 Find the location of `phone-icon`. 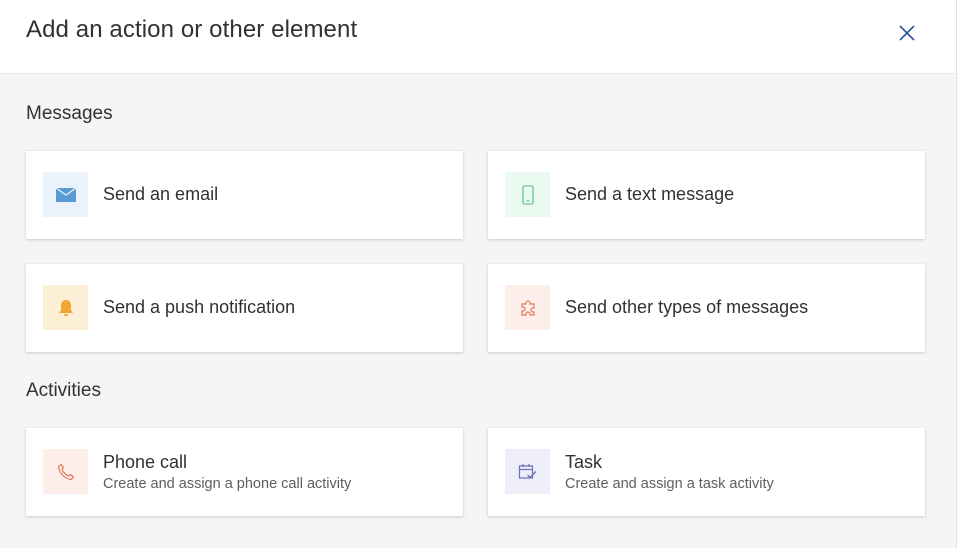

phone-icon is located at coordinates (527, 194).